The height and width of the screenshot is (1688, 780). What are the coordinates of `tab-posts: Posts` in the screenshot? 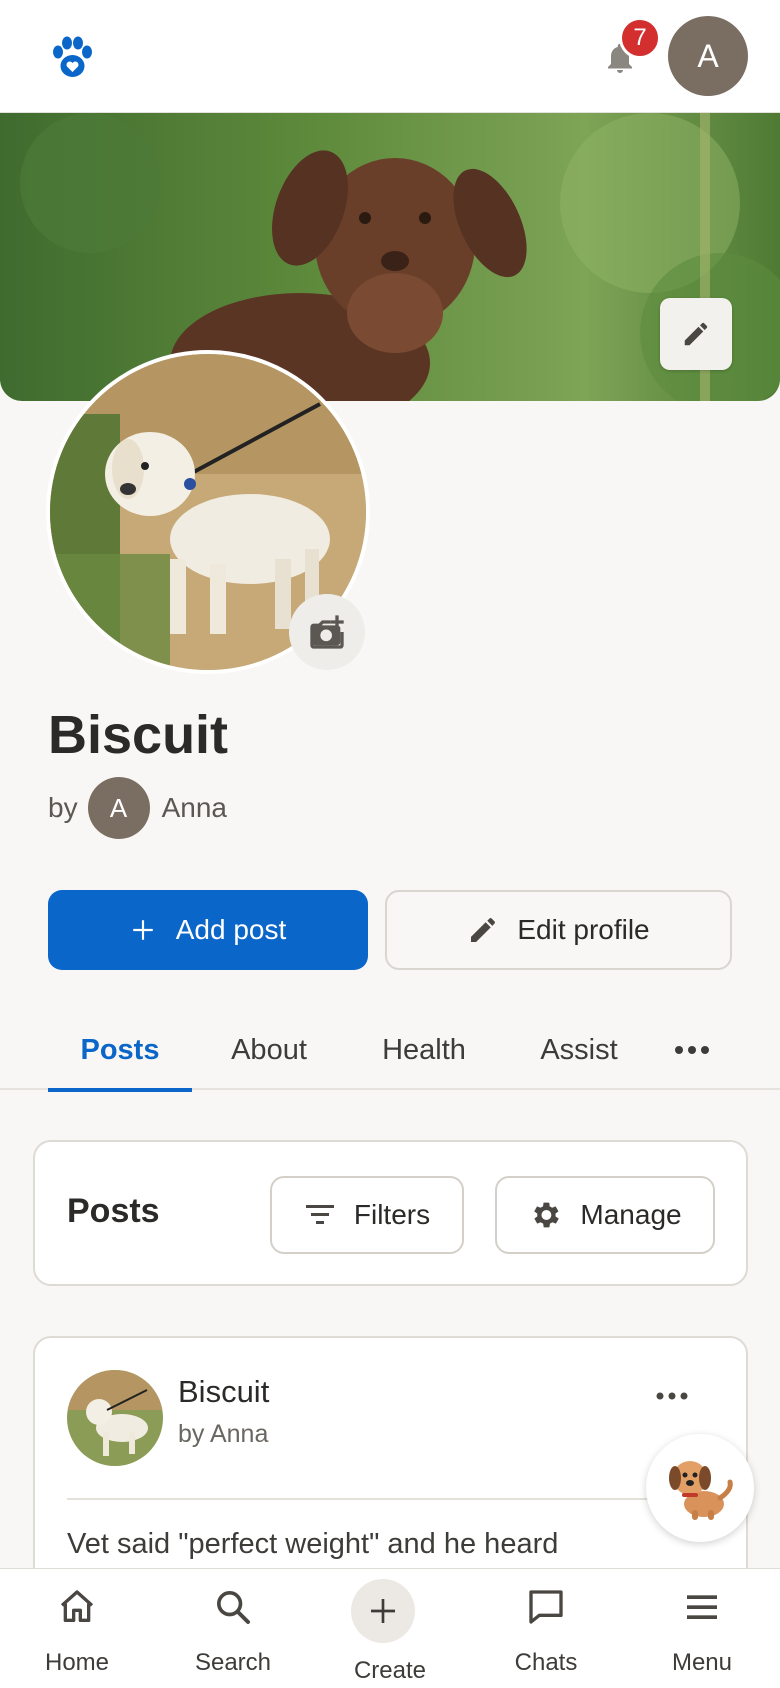 It's located at (120, 1051).